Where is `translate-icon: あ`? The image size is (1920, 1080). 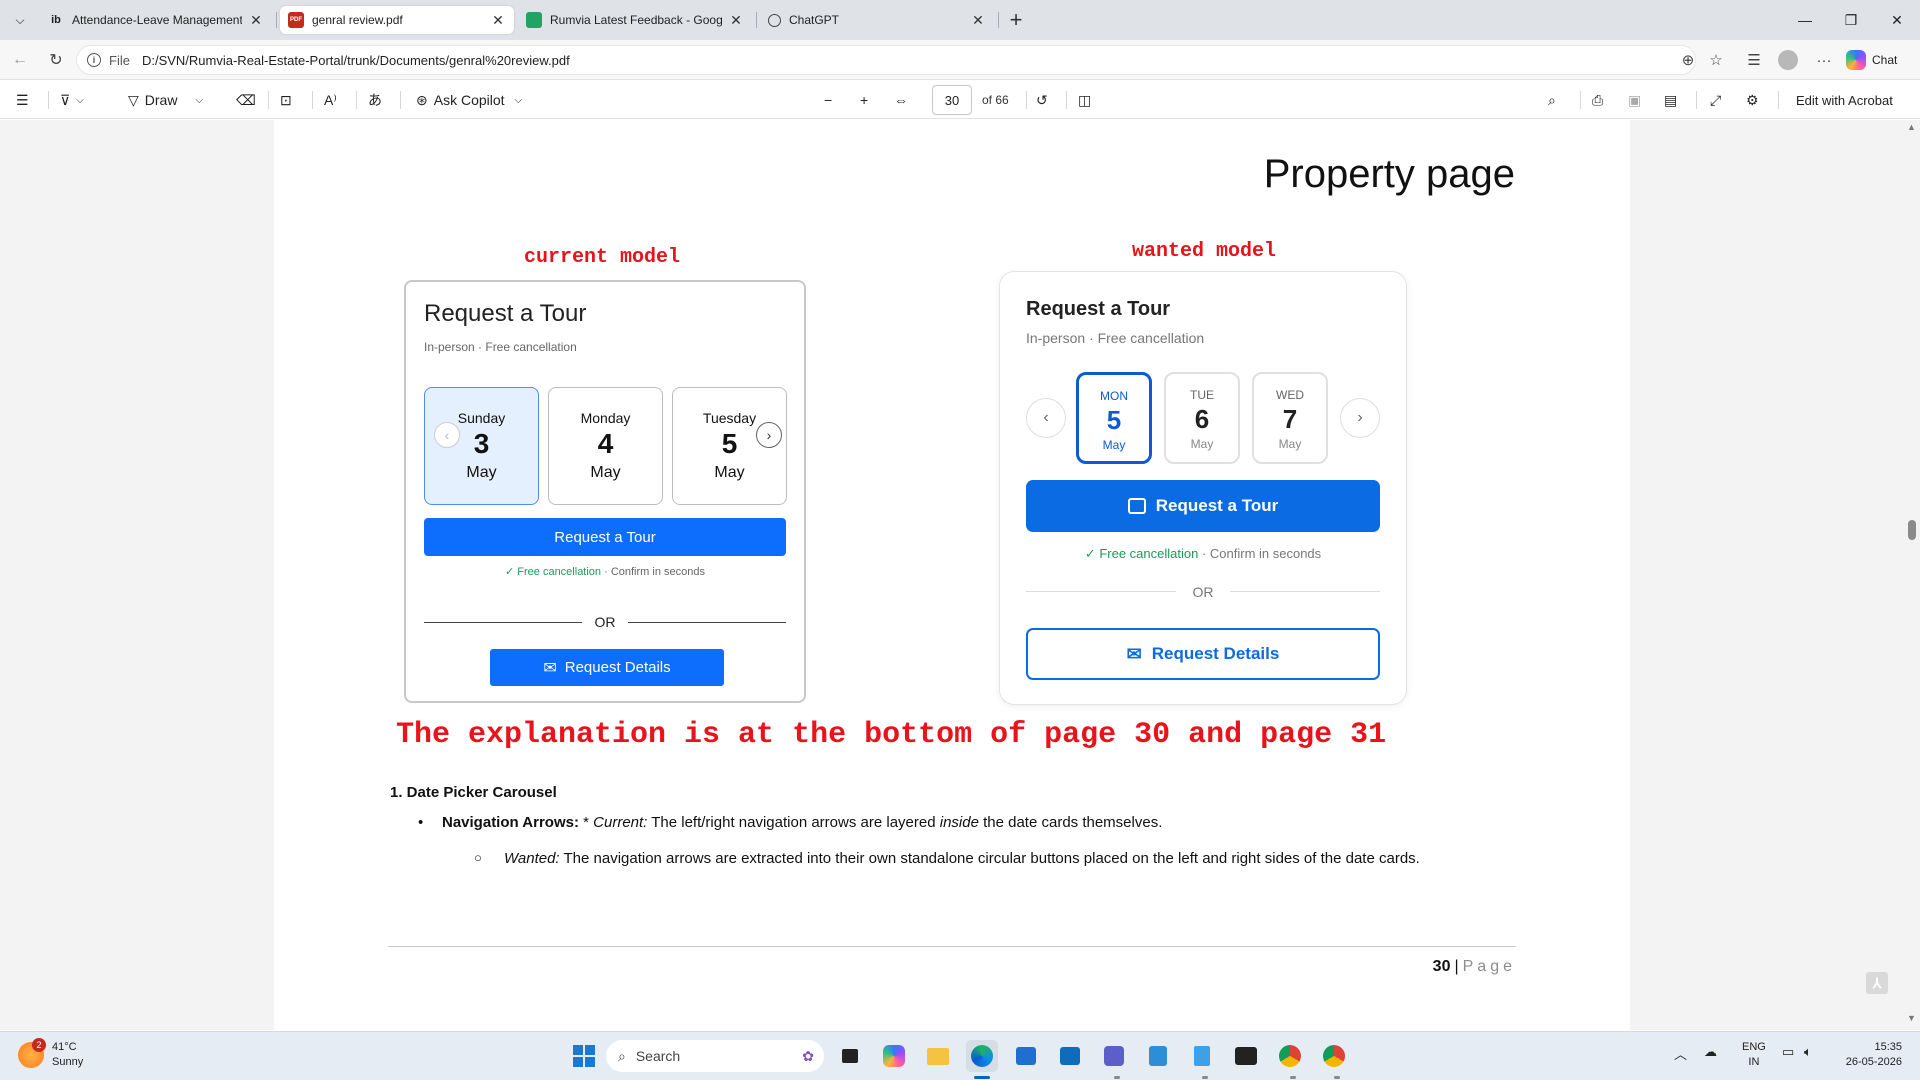 translate-icon: あ is located at coordinates (375, 100).